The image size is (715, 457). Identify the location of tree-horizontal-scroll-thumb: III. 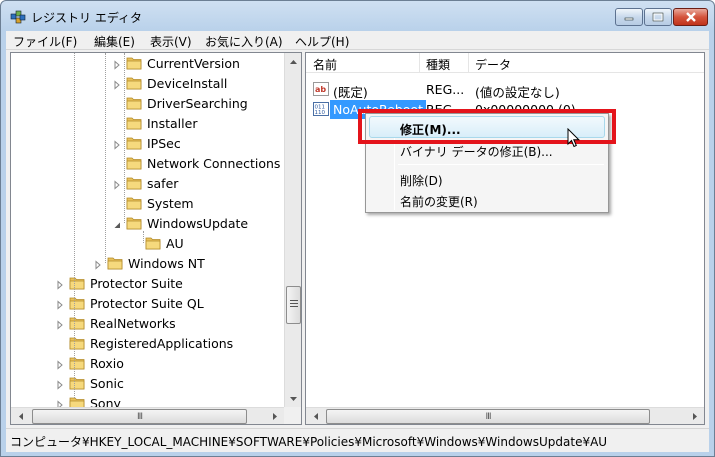
(139, 416).